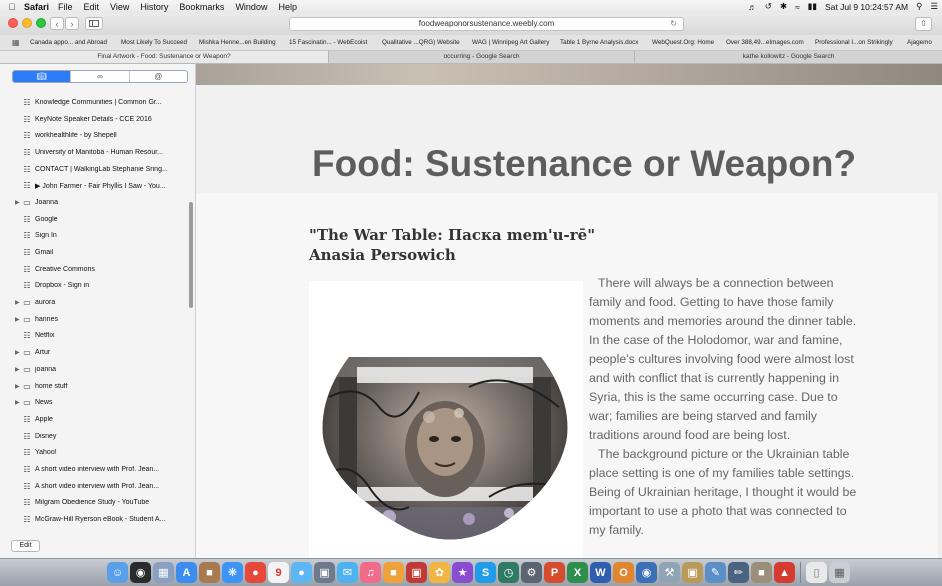 This screenshot has height=586, width=942. I want to click on utilities-icon: ⚒, so click(669, 572).